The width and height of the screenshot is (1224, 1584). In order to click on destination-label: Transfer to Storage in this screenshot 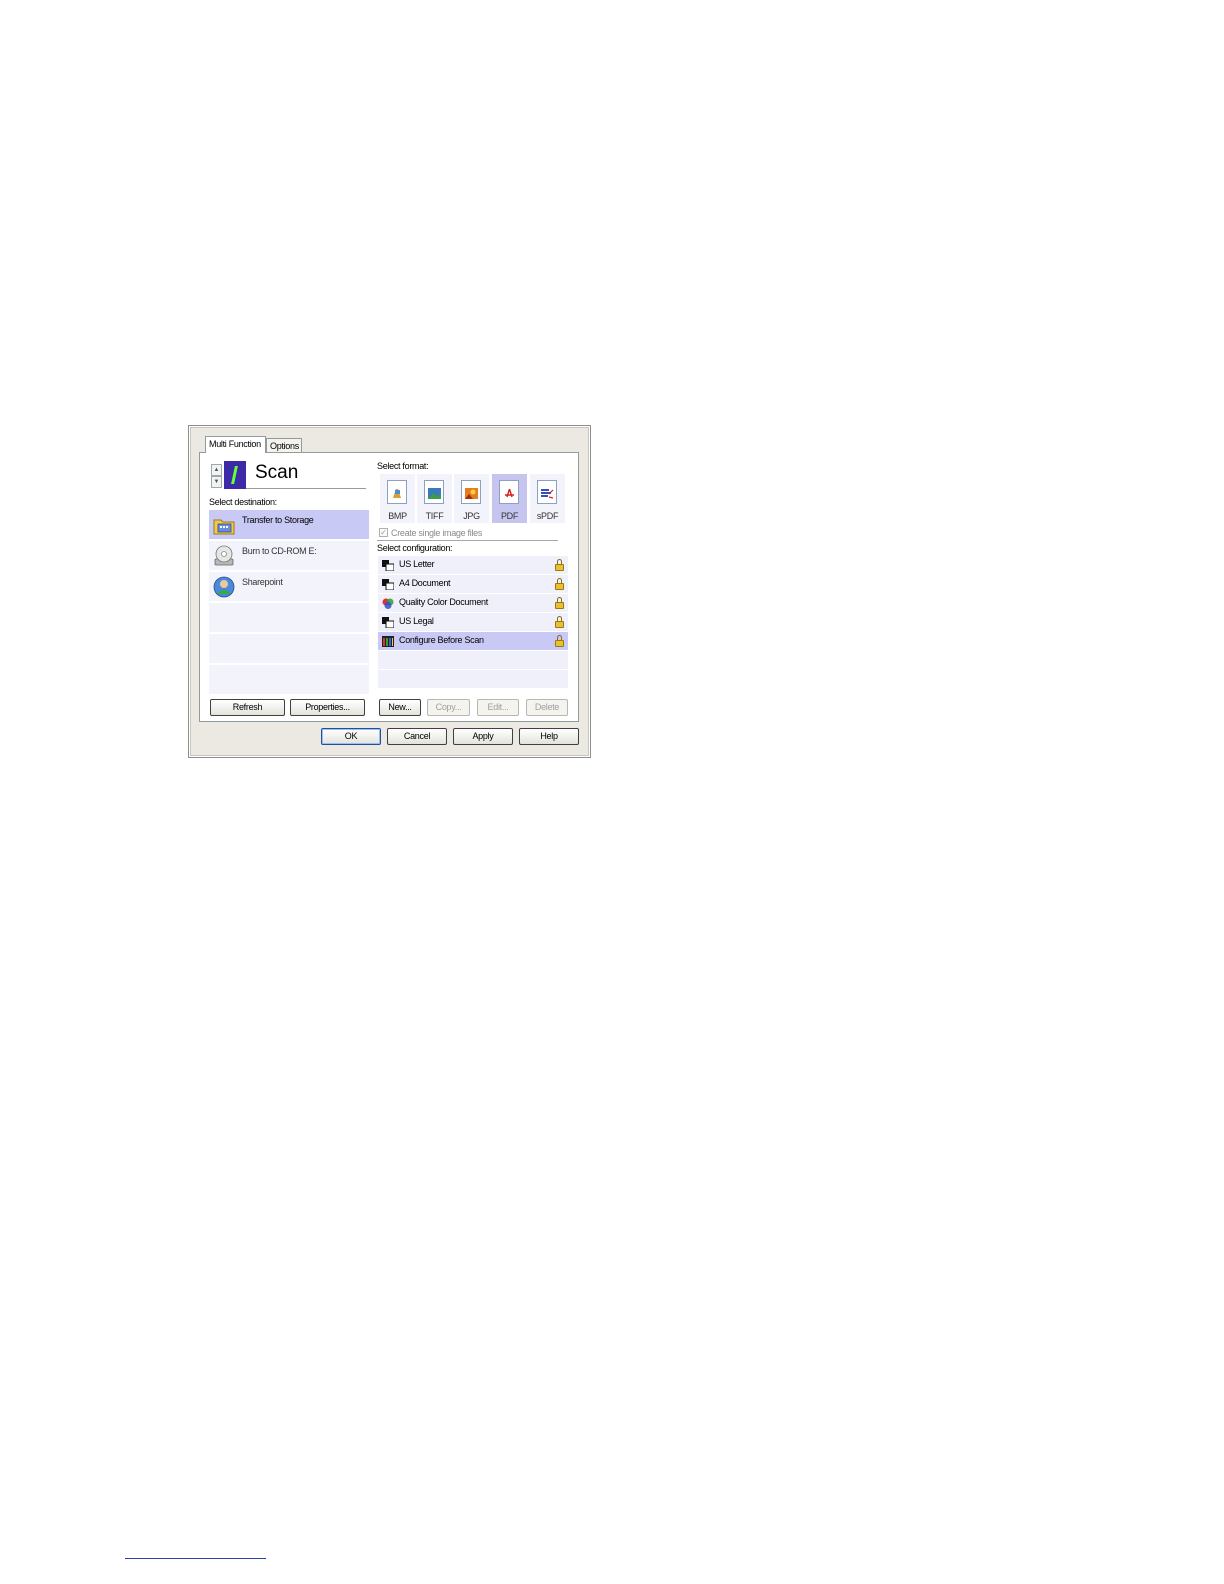, I will do `click(278, 520)`.